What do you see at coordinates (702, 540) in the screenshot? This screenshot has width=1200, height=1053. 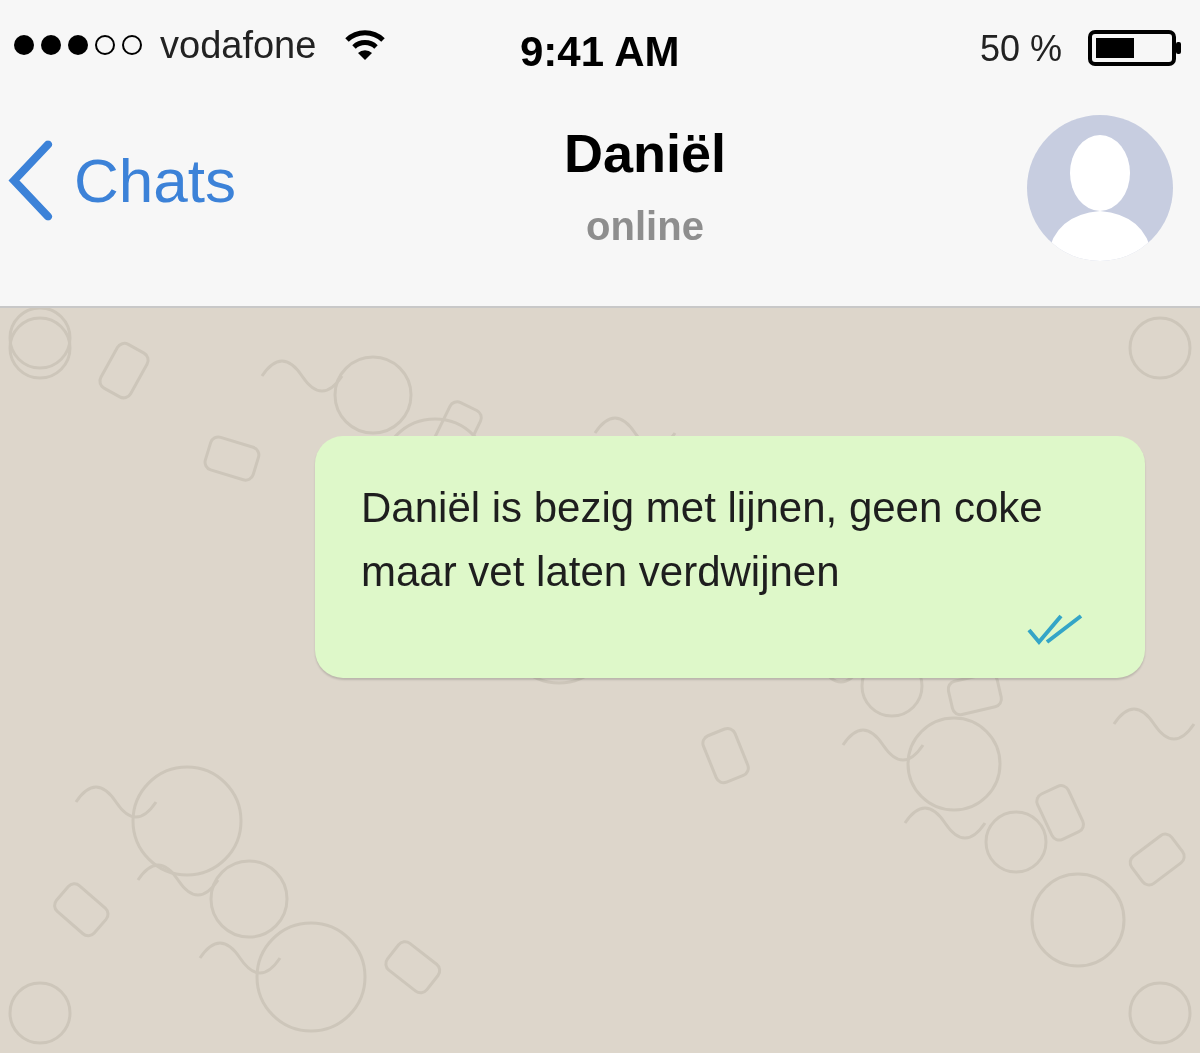 I see `message-text: Daniël is bezig met lijnen, geen coke maar vet laten verdwijnen` at bounding box center [702, 540].